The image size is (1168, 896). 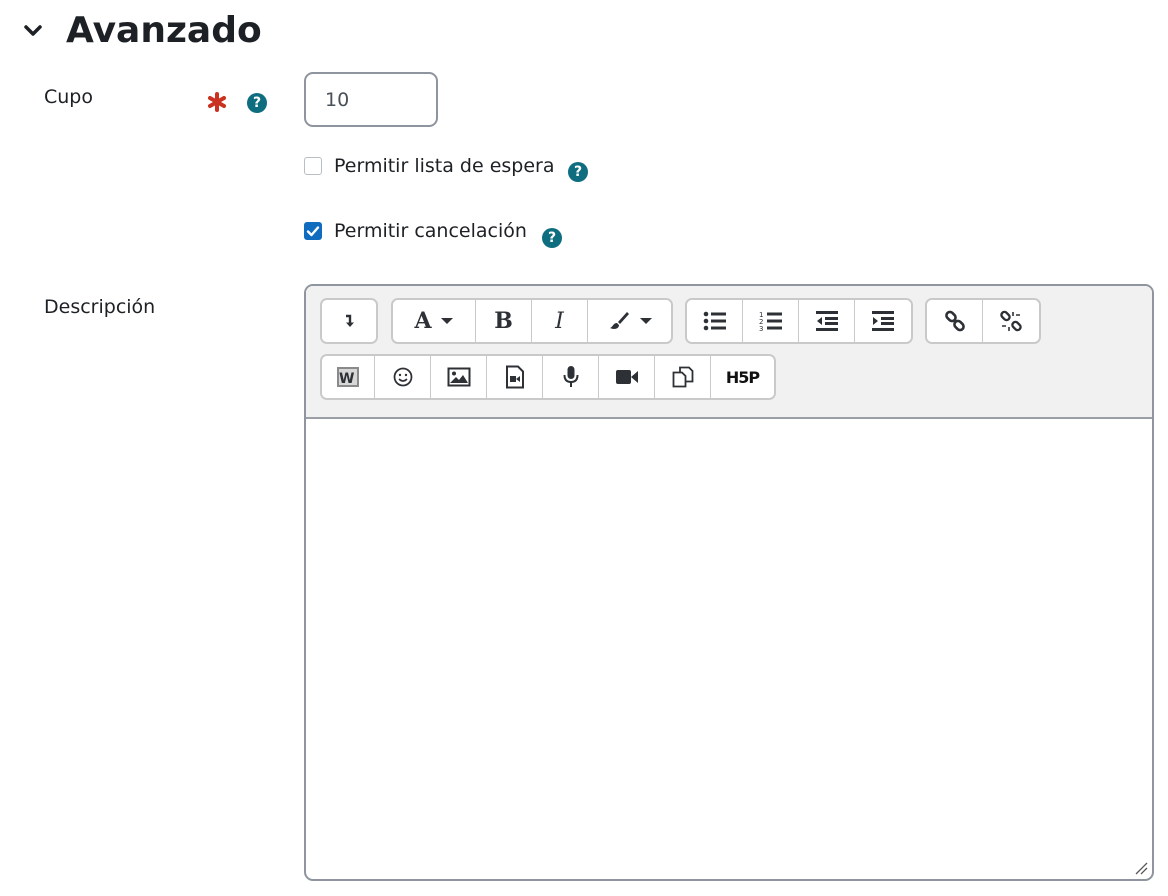 I want to click on word-paste-button: W, so click(x=348, y=377).